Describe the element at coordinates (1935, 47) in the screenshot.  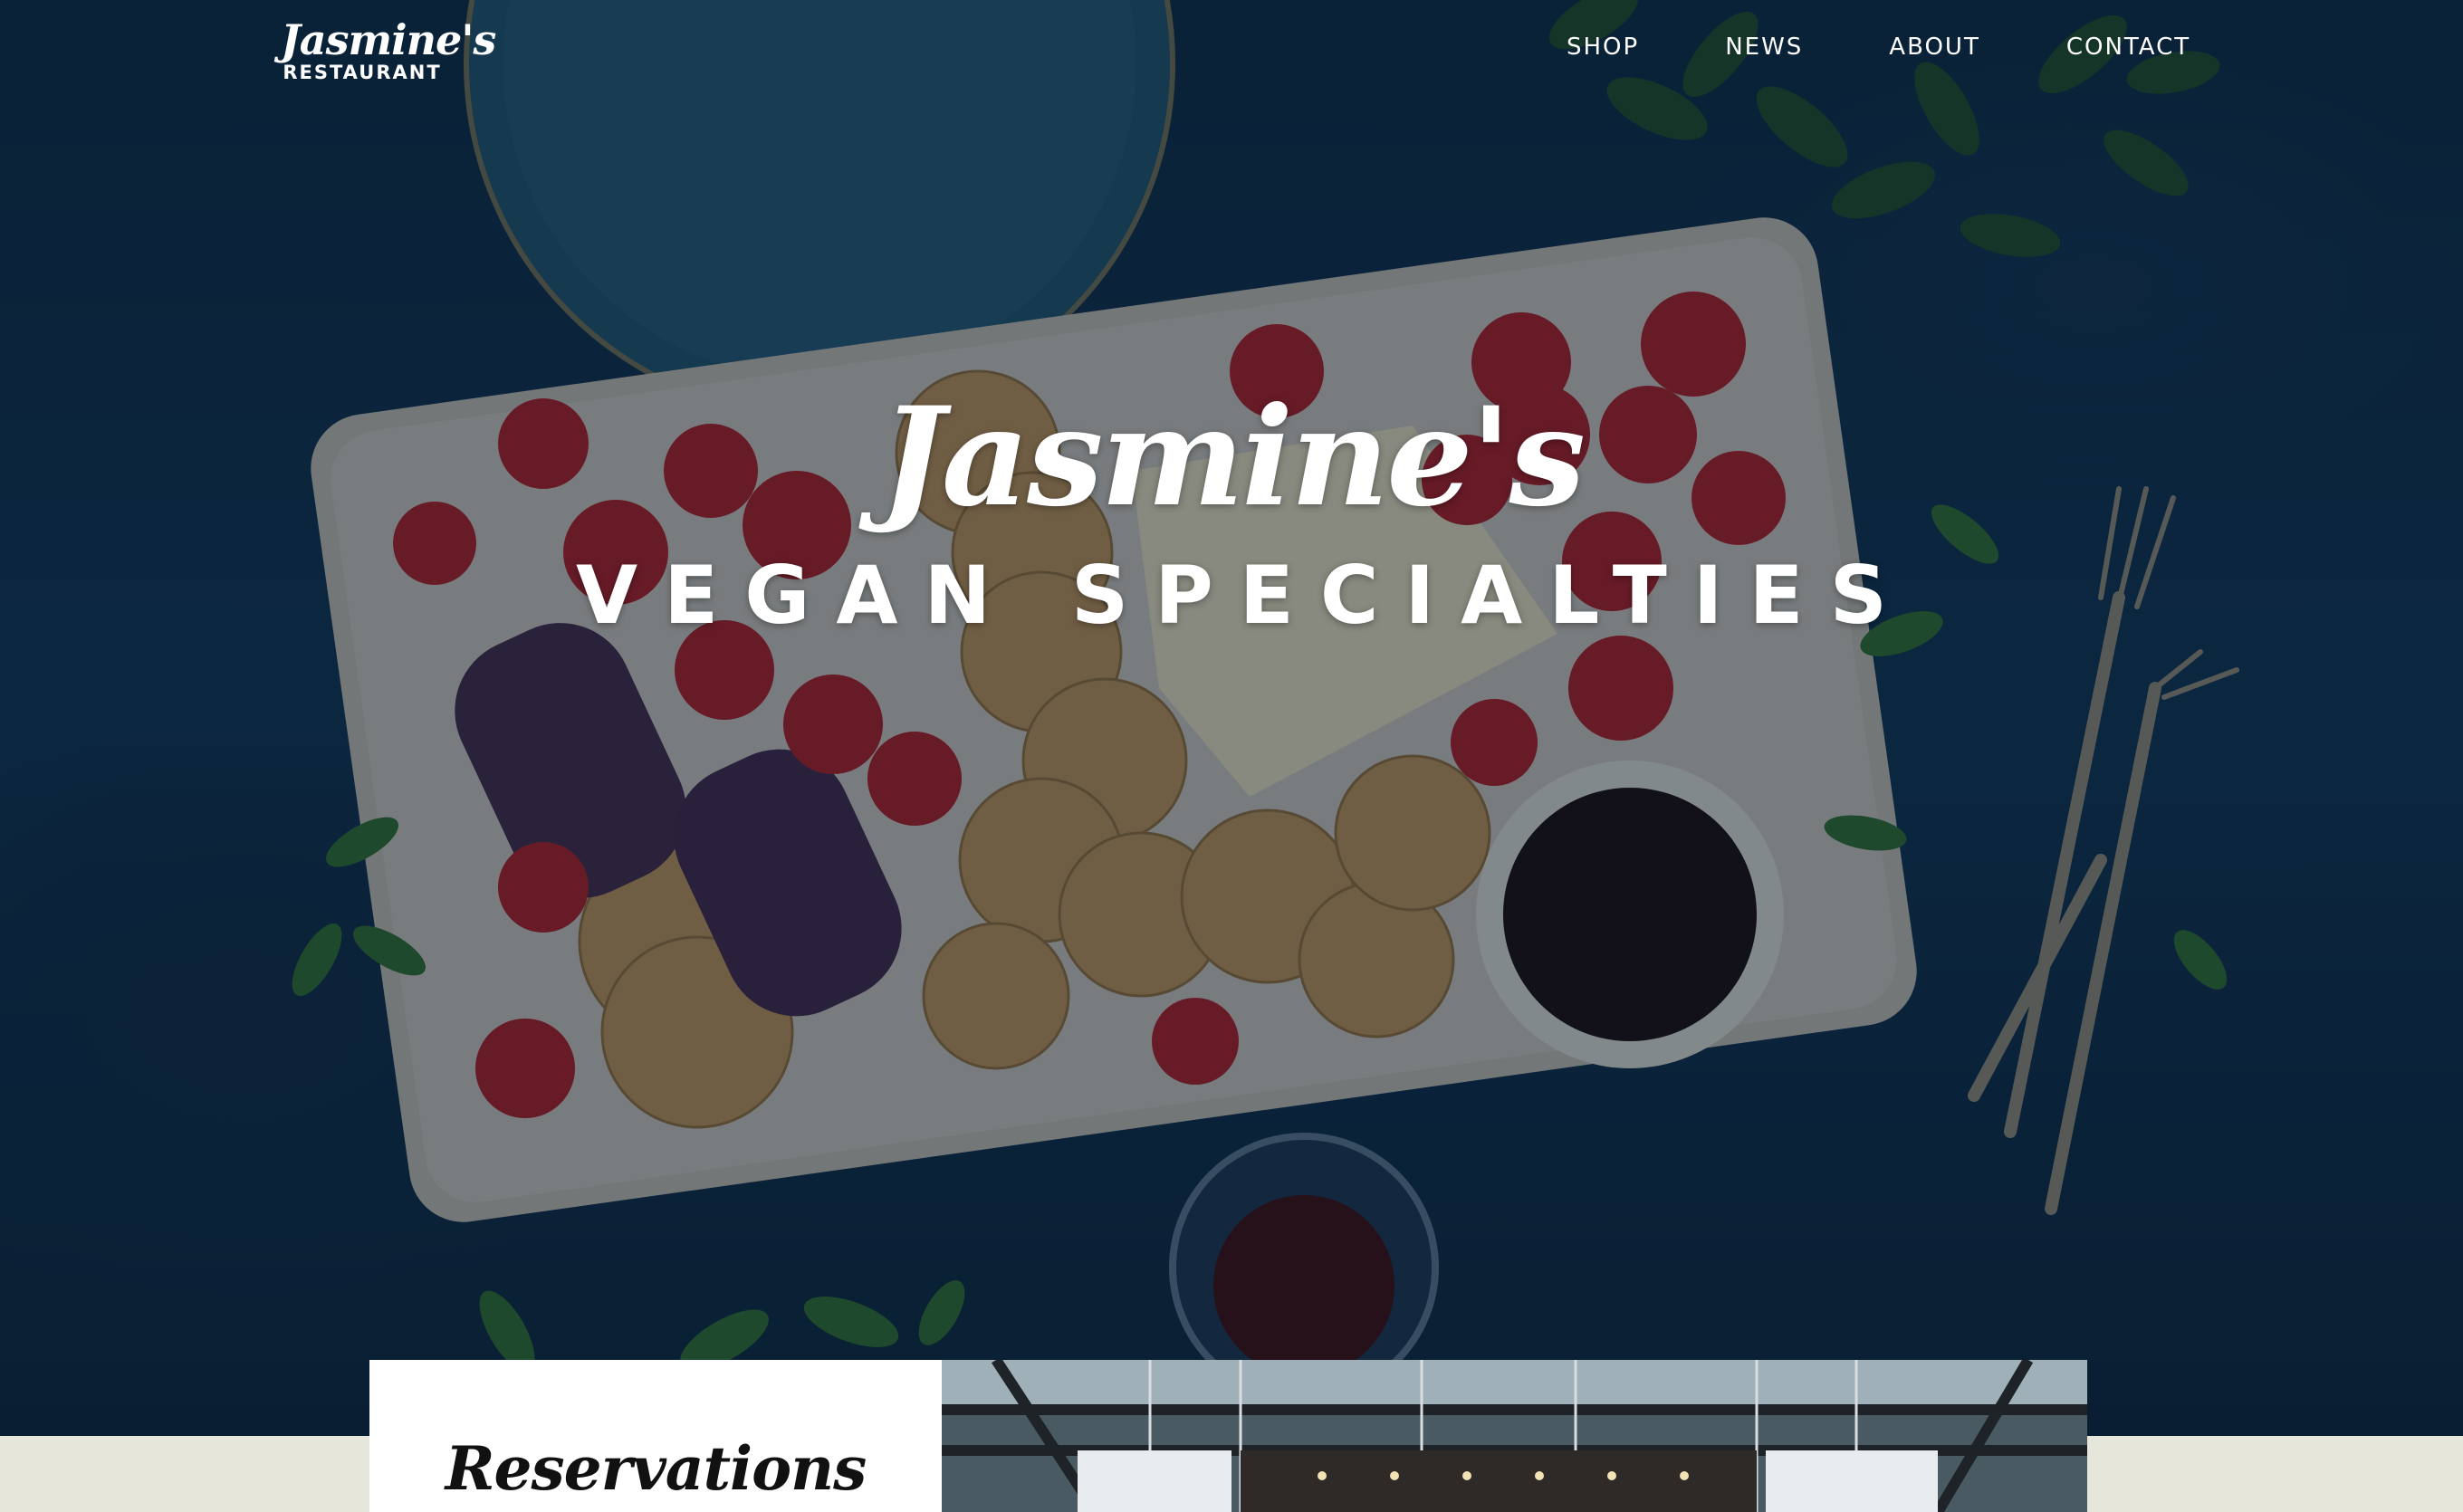
I see `nav-link-about: ABOUT` at that location.